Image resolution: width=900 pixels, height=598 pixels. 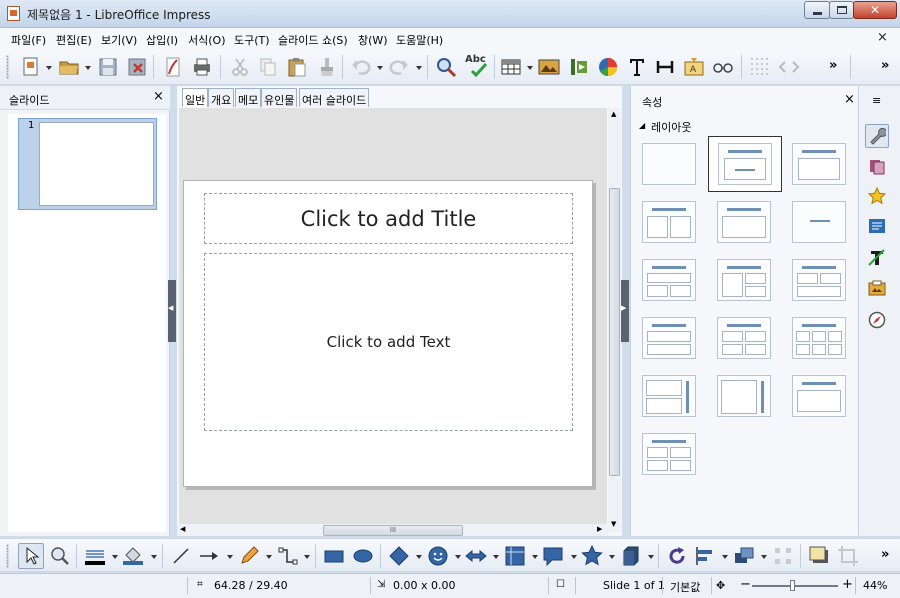 I want to click on layout-title-6-content, so click(x=819, y=338).